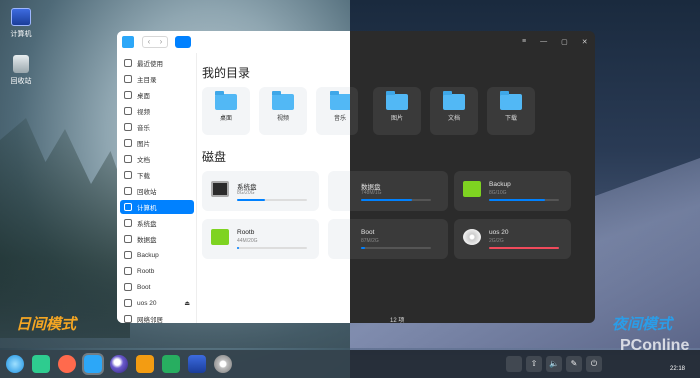 The height and width of the screenshot is (378, 700). What do you see at coordinates (197, 364) in the screenshot?
I see `monitor-icon` at bounding box center [197, 364].